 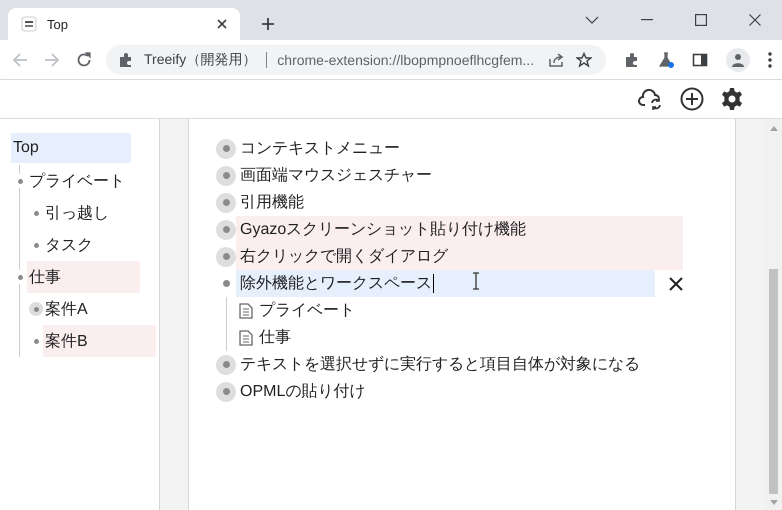 What do you see at coordinates (774, 128) in the screenshot?
I see `scroll-up-icon` at bounding box center [774, 128].